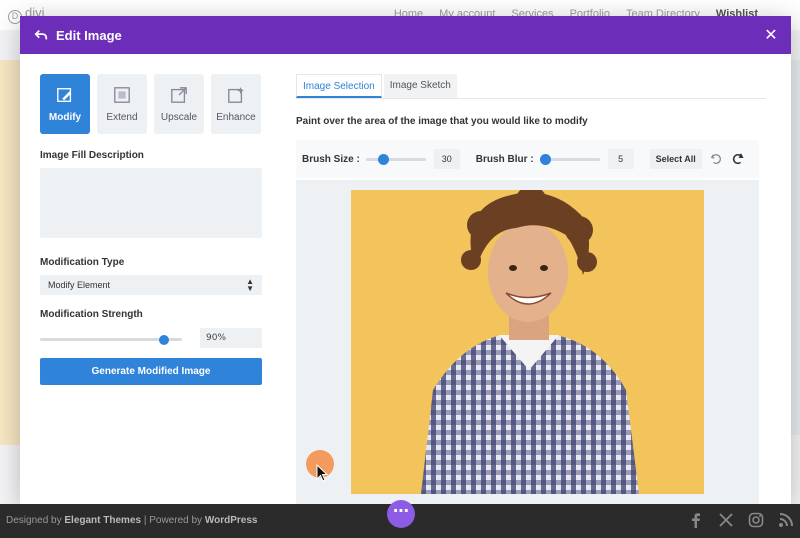  What do you see at coordinates (738, 159) in the screenshot?
I see `redo-icon` at bounding box center [738, 159].